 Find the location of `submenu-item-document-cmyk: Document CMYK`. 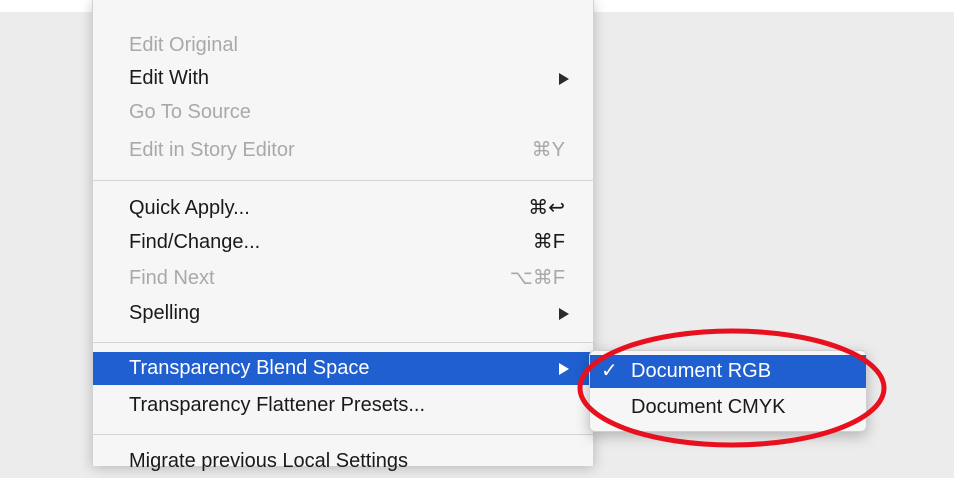

submenu-item-document-cmyk: Document CMYK is located at coordinates (728, 407).